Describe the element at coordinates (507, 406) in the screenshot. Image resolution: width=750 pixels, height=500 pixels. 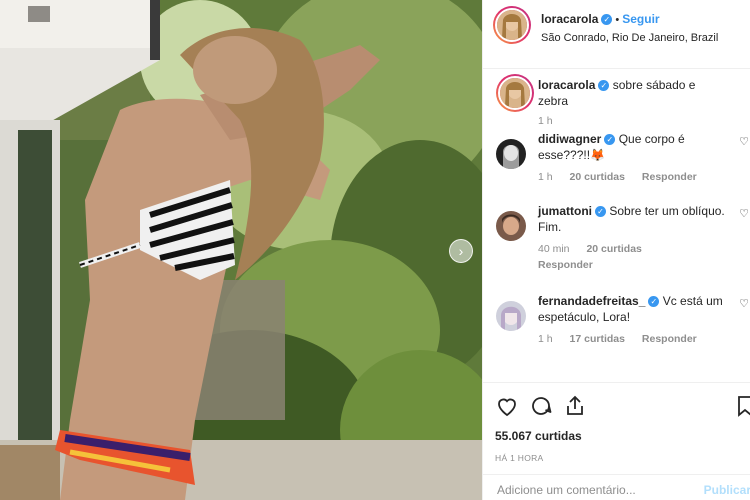
I see `heart-icon` at that location.